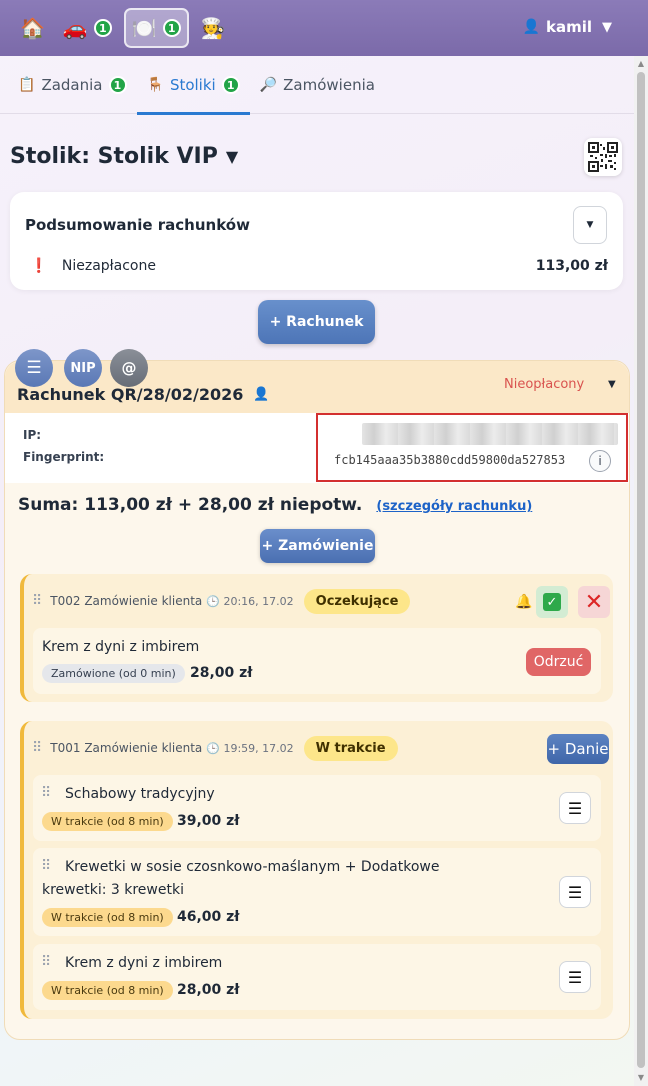 This screenshot has height=1086, width=648. I want to click on tab-label: Zamówienia, so click(329, 85).